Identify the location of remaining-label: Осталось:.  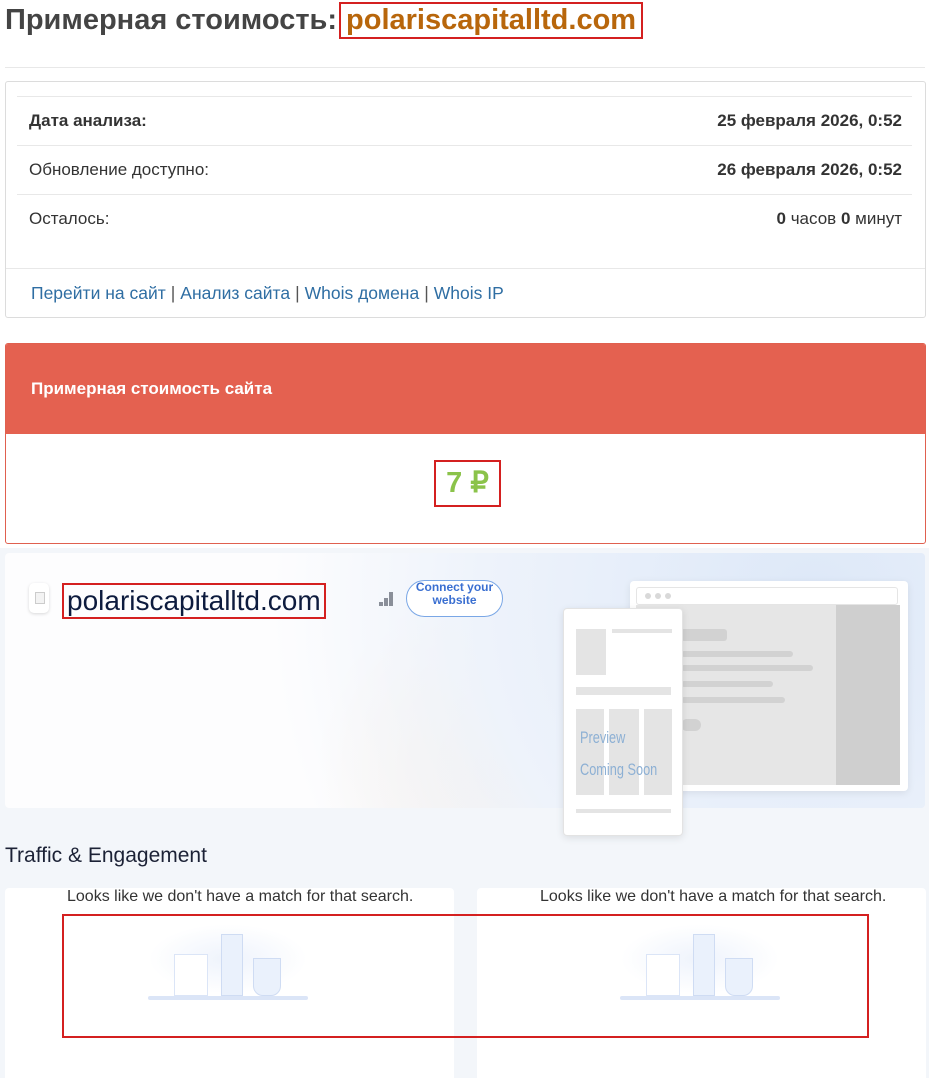
(69, 218).